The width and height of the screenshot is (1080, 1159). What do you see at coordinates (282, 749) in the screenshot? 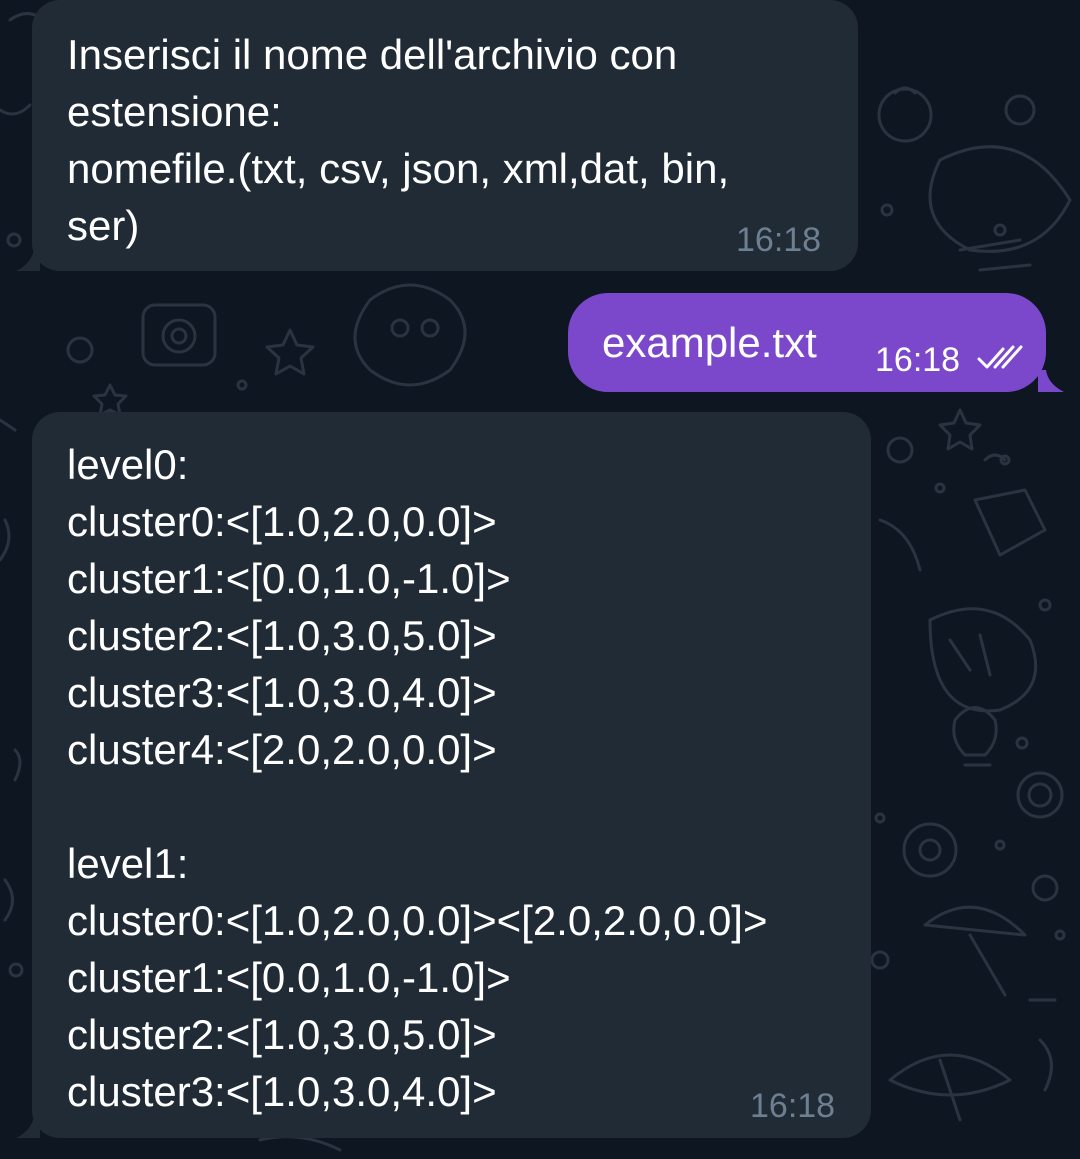
I see `message-text-line: cluster4:<[2.0,2.0,0.0]>` at bounding box center [282, 749].